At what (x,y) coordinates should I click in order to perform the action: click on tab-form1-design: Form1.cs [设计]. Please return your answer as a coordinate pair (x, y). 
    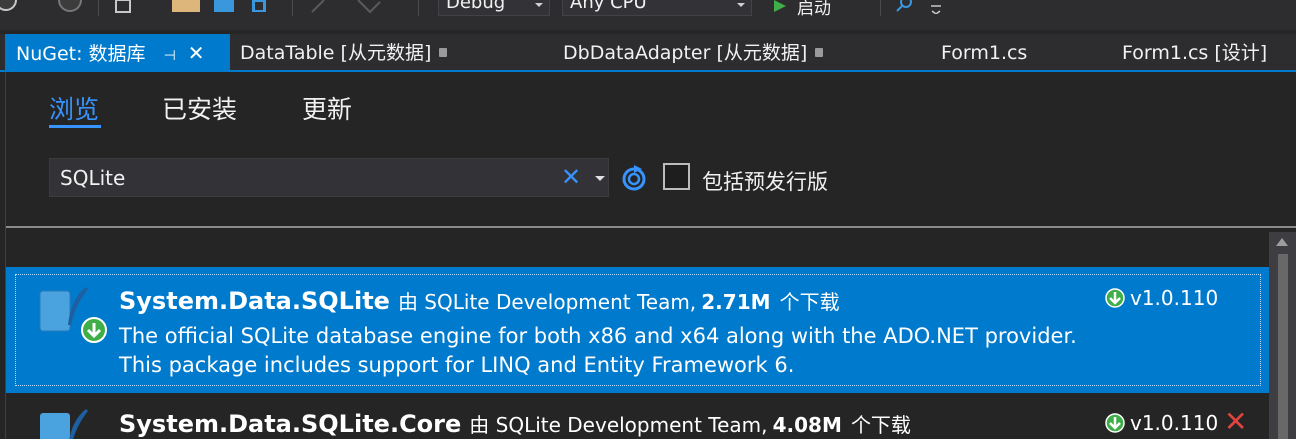
    Looking at the image, I should click on (1194, 53).